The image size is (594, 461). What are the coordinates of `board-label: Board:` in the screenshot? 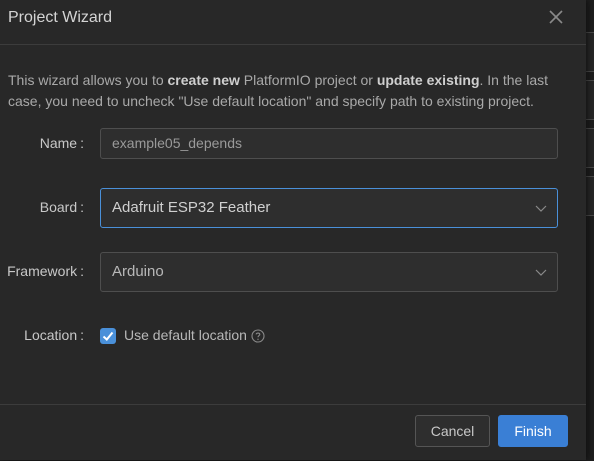 It's located at (61, 207).